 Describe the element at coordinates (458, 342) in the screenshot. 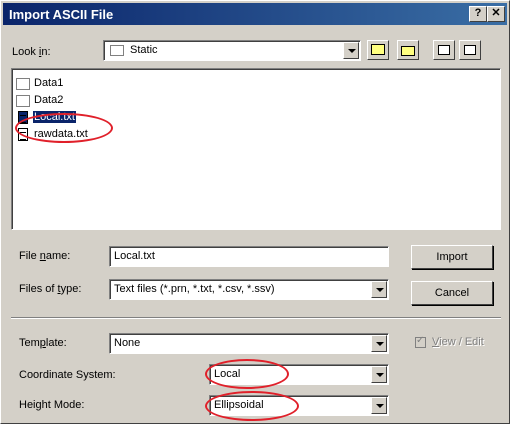

I see `view-edit-label: View / Edit` at that location.